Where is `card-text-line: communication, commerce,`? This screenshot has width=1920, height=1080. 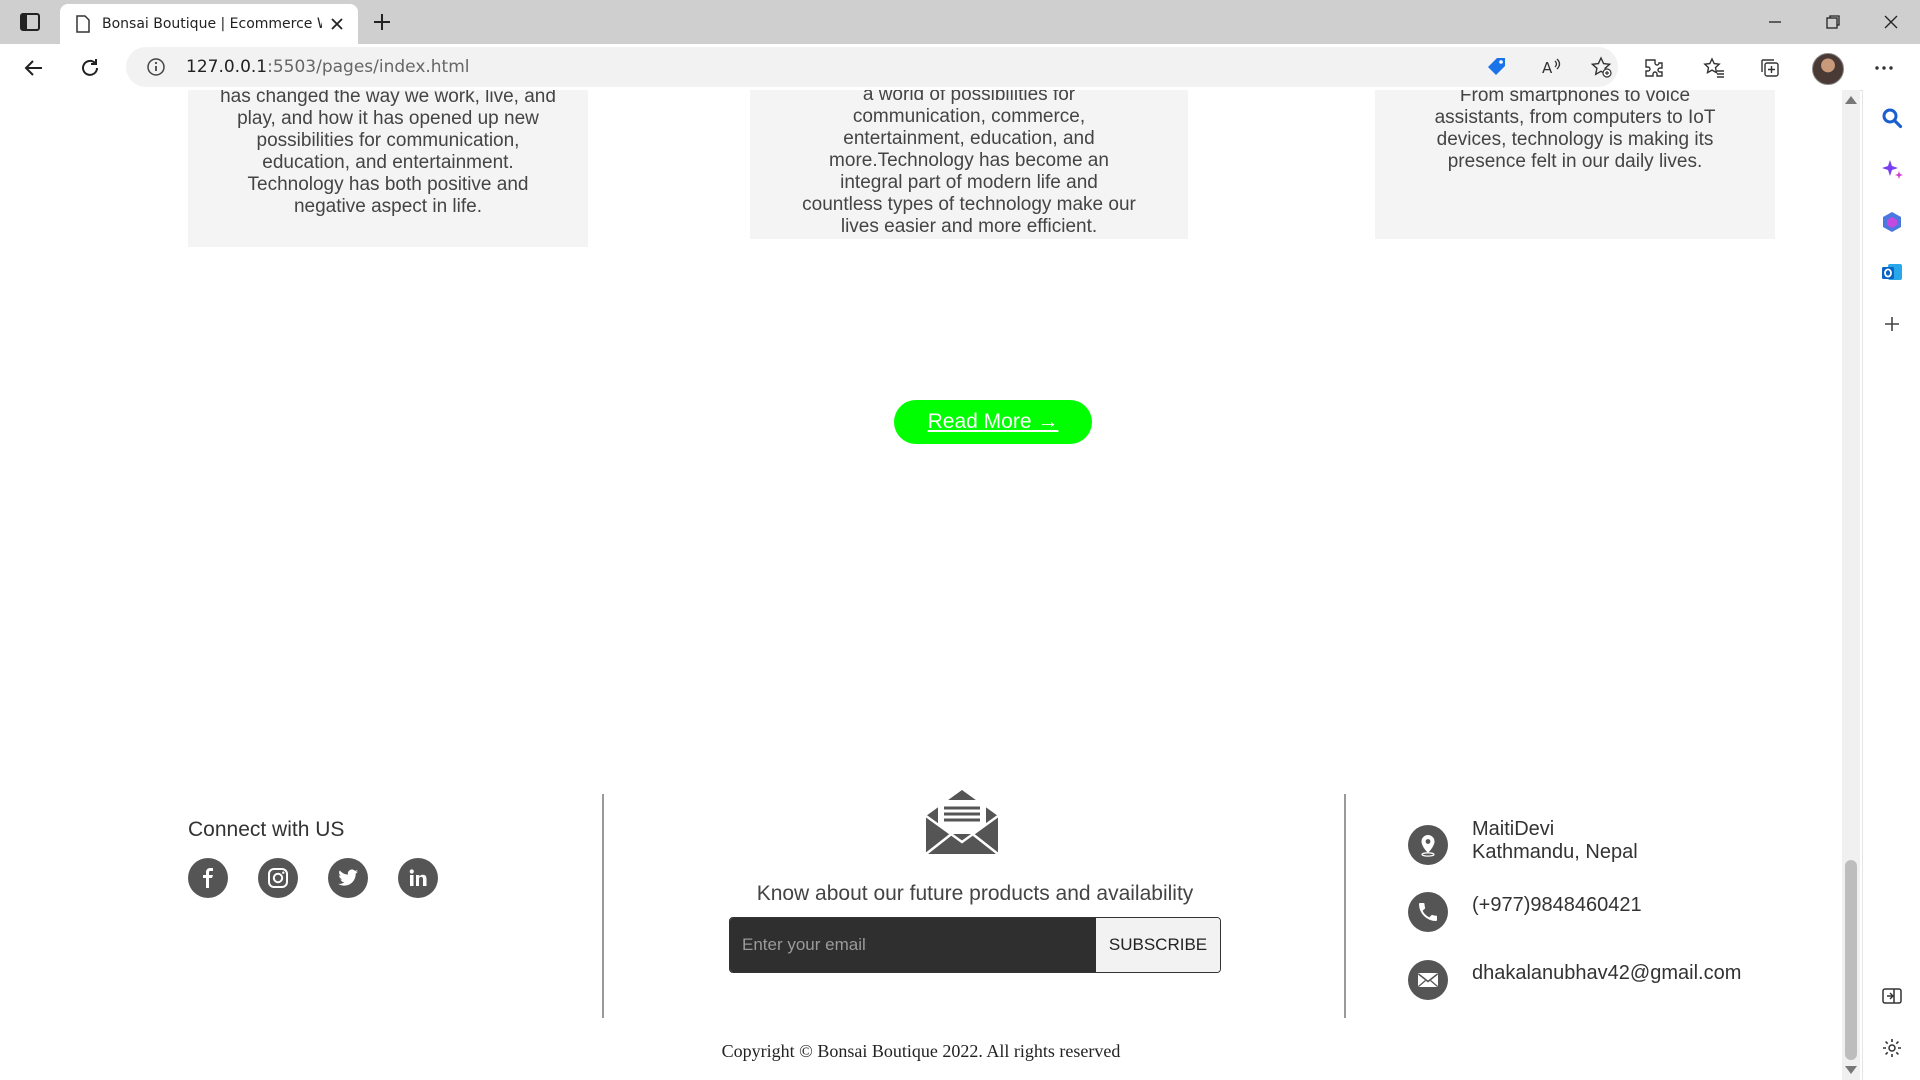 card-text-line: communication, commerce, is located at coordinates (969, 116).